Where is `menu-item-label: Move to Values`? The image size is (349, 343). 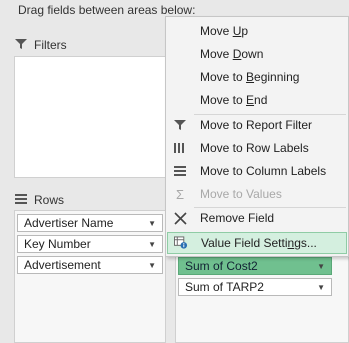 menu-item-label: Move to Values is located at coordinates (241, 194).